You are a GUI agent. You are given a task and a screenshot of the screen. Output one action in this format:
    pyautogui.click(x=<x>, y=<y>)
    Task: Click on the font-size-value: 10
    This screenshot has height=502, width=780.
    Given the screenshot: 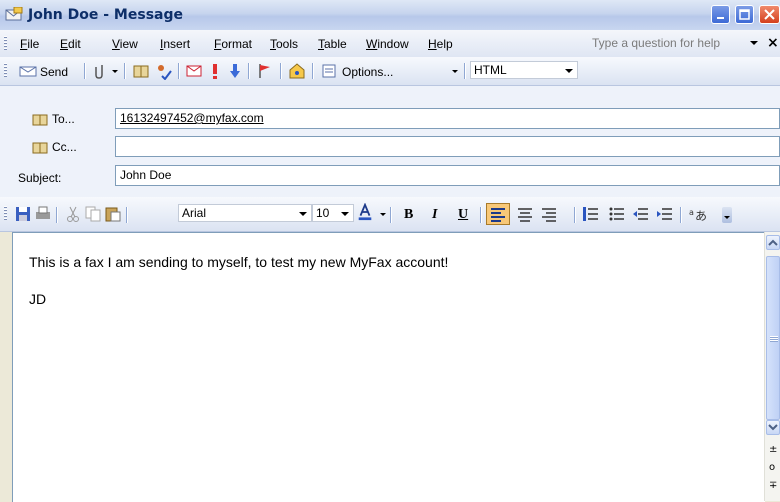 What is the action you would take?
    pyautogui.click(x=323, y=213)
    